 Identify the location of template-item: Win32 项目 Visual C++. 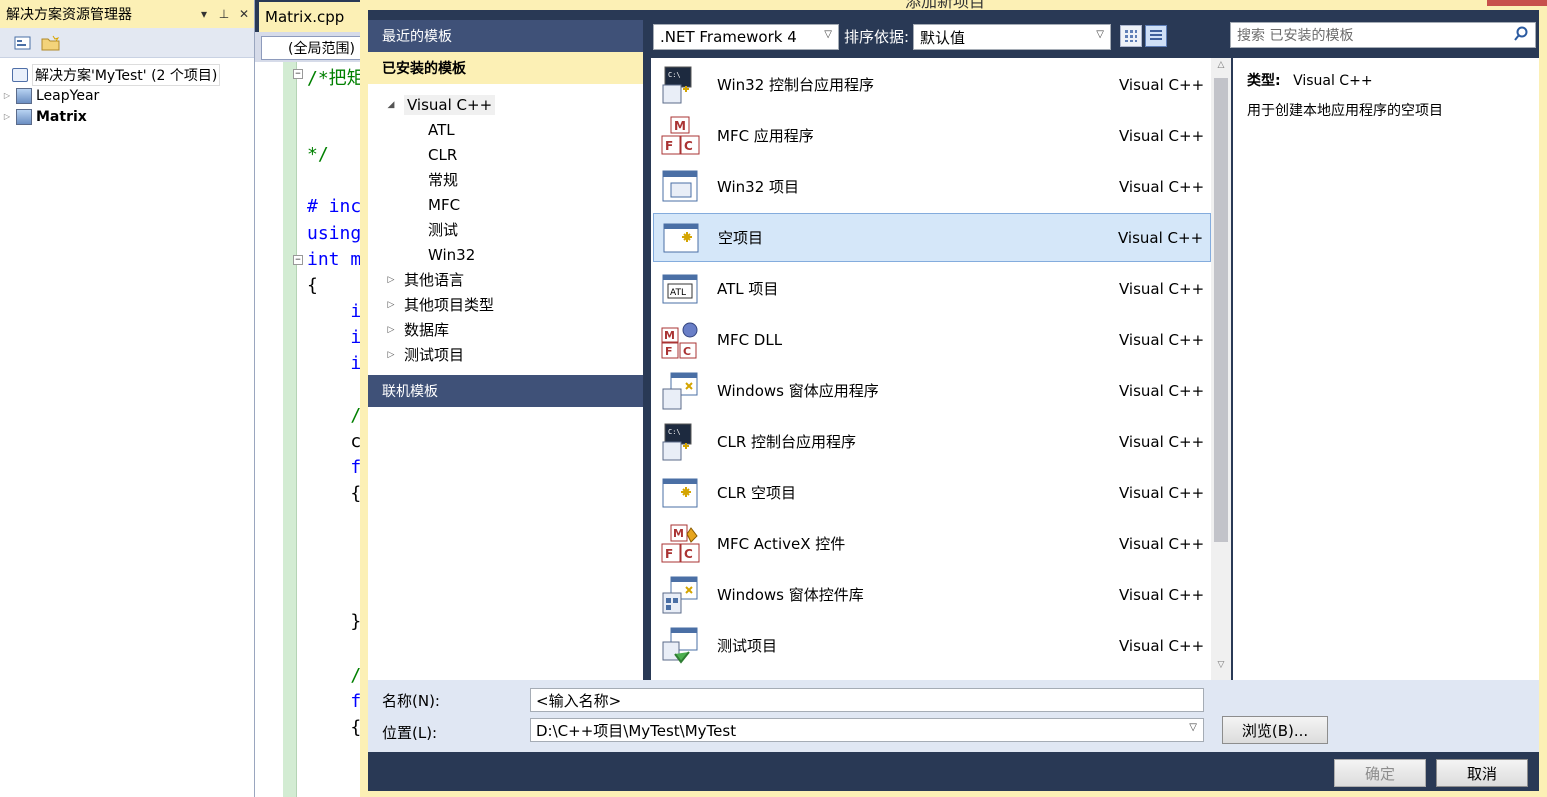
(932, 186).